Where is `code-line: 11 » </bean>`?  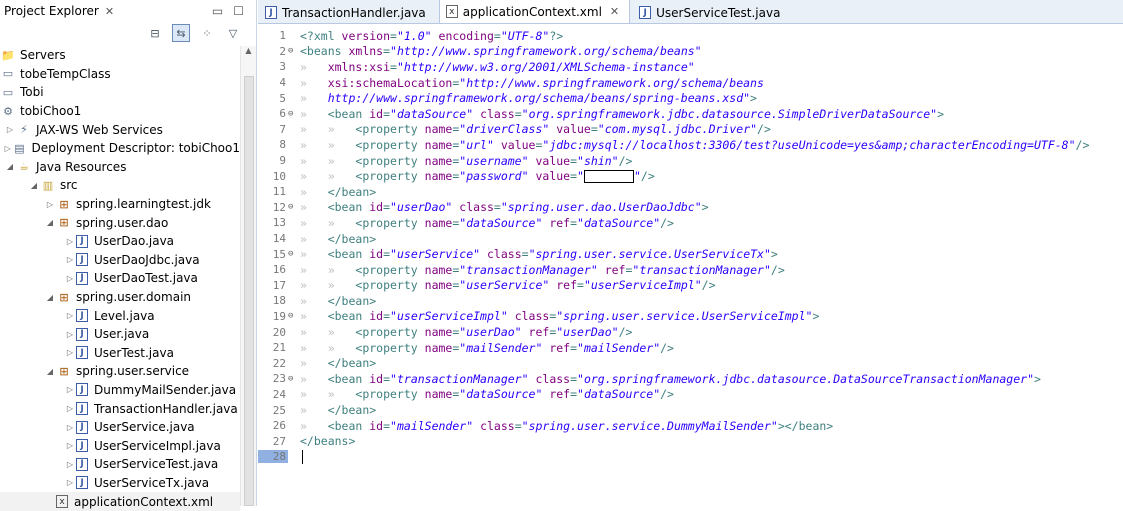
code-line: 11 » </bean> is located at coordinates (690, 192).